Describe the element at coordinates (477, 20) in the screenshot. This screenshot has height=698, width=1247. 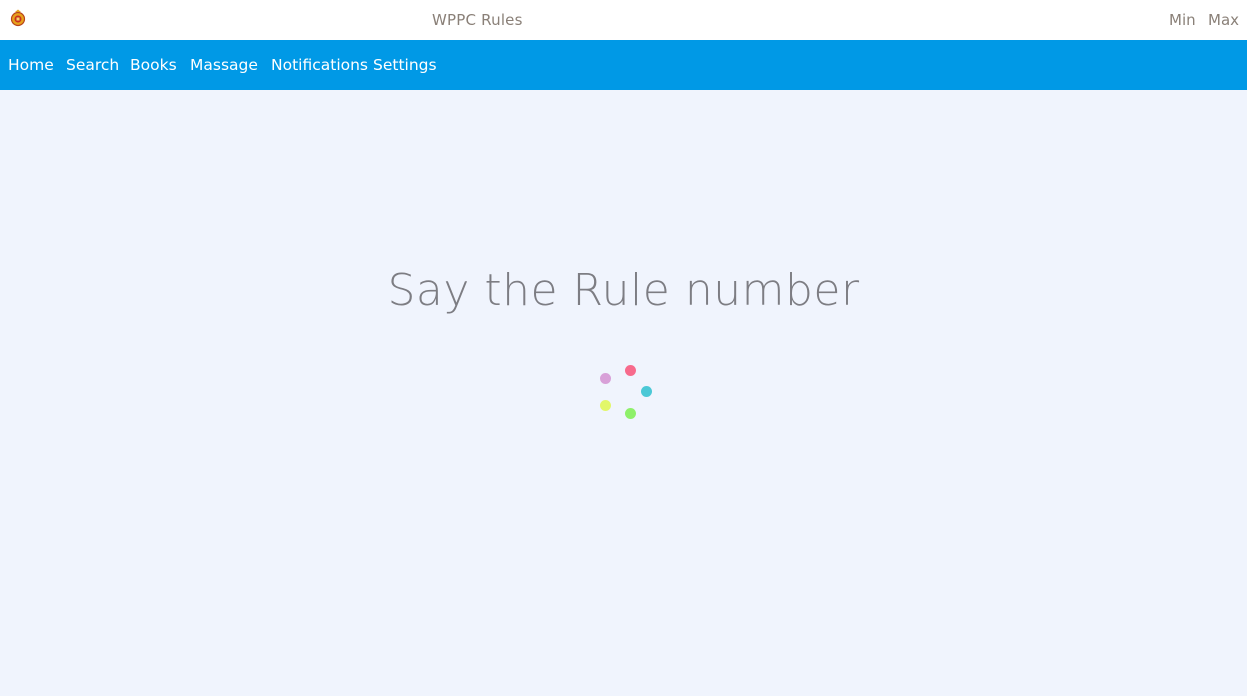
I see `window-title: WPPC Rules` at that location.